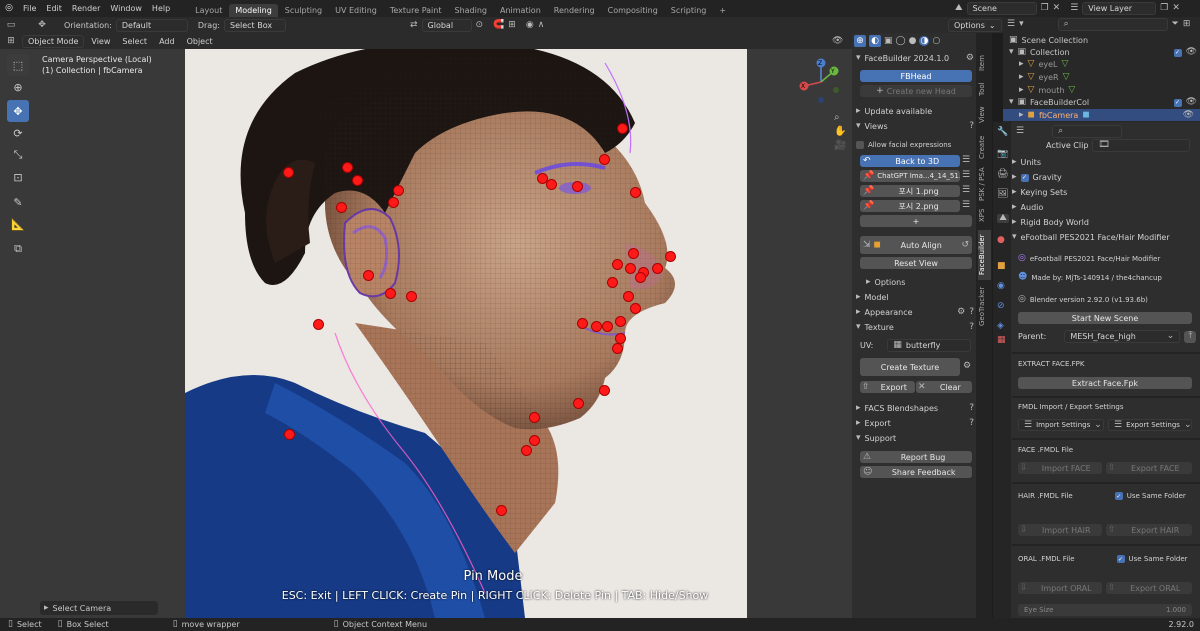 The image size is (1200, 631). Describe the element at coordinates (1164, 8) in the screenshot. I see `copy-view-layer-icon: ❐` at that location.